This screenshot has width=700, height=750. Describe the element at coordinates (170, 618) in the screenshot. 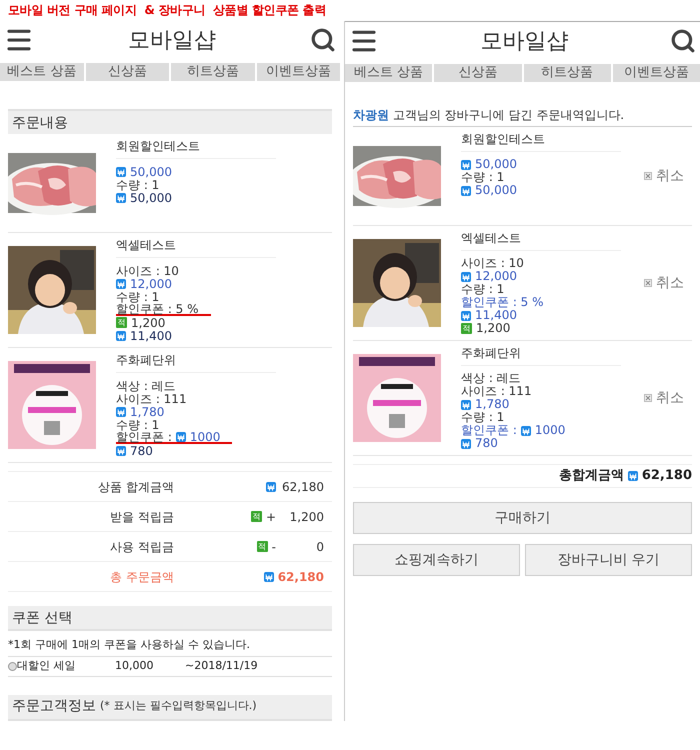

I see `section-header: 쿠폰 선택` at that location.